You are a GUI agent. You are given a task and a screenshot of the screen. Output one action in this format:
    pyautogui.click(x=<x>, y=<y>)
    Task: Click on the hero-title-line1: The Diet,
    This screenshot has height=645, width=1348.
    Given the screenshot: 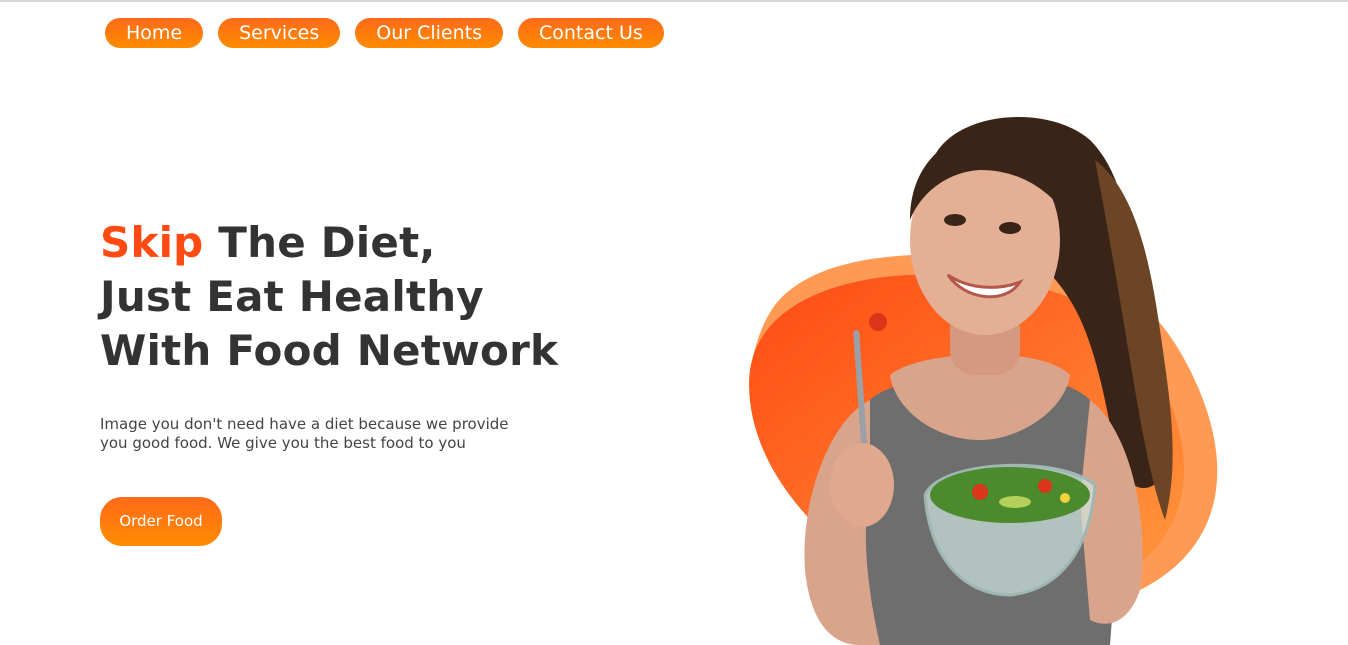 What is the action you would take?
    pyautogui.click(x=319, y=242)
    